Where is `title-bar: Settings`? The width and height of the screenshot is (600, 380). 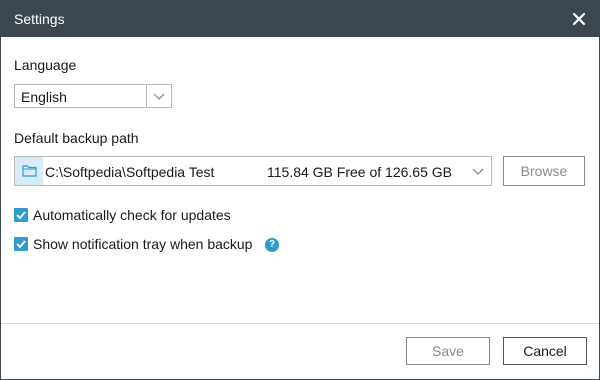 title-bar: Settings is located at coordinates (300, 19).